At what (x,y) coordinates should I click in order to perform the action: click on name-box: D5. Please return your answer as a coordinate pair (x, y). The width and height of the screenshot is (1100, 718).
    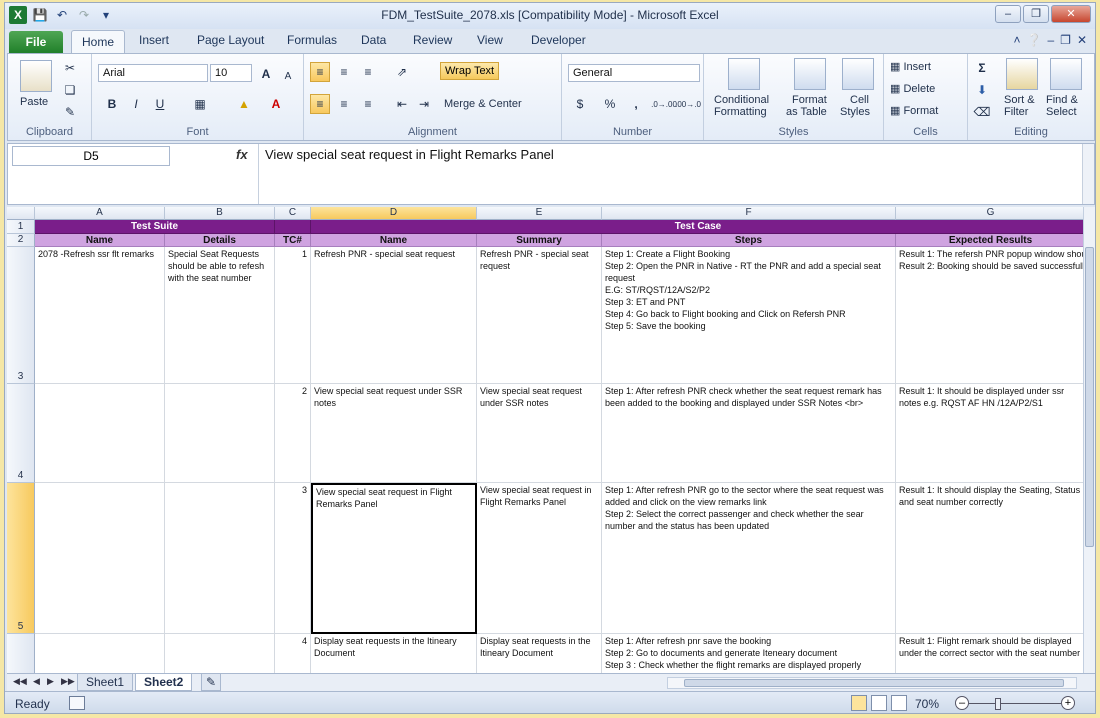
    Looking at the image, I should click on (91, 156).